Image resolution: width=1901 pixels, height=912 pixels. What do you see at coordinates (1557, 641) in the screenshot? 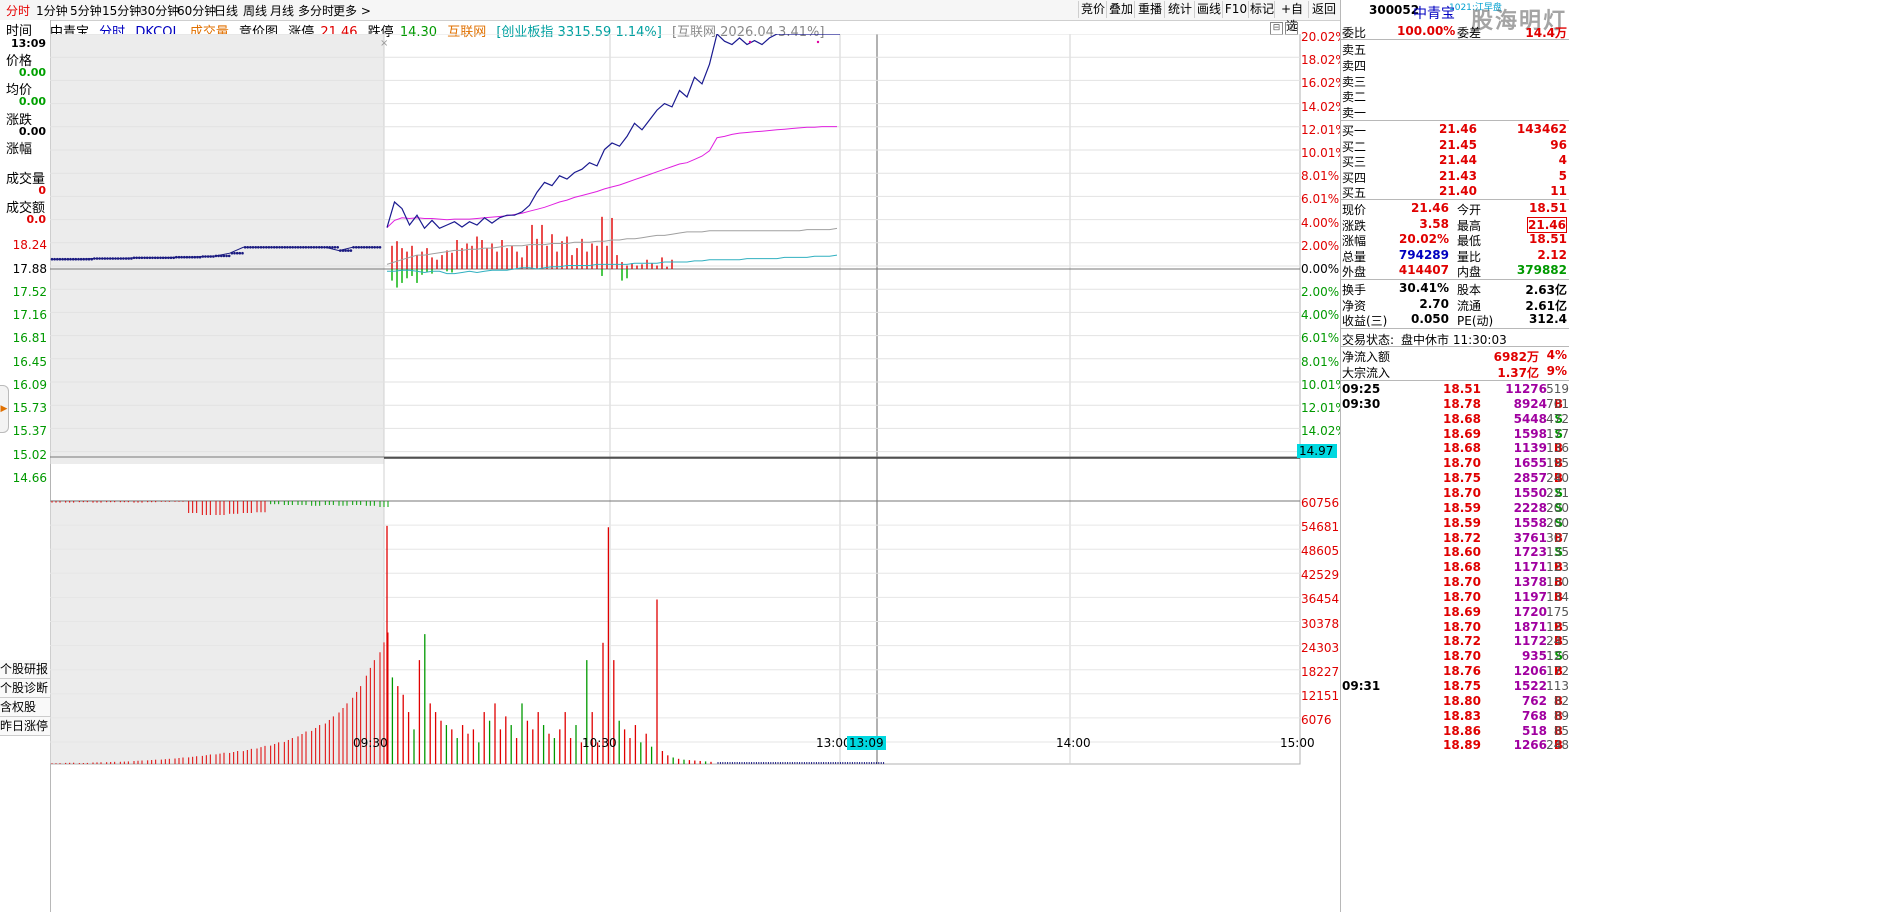
I see `tick-count: 245` at bounding box center [1557, 641].